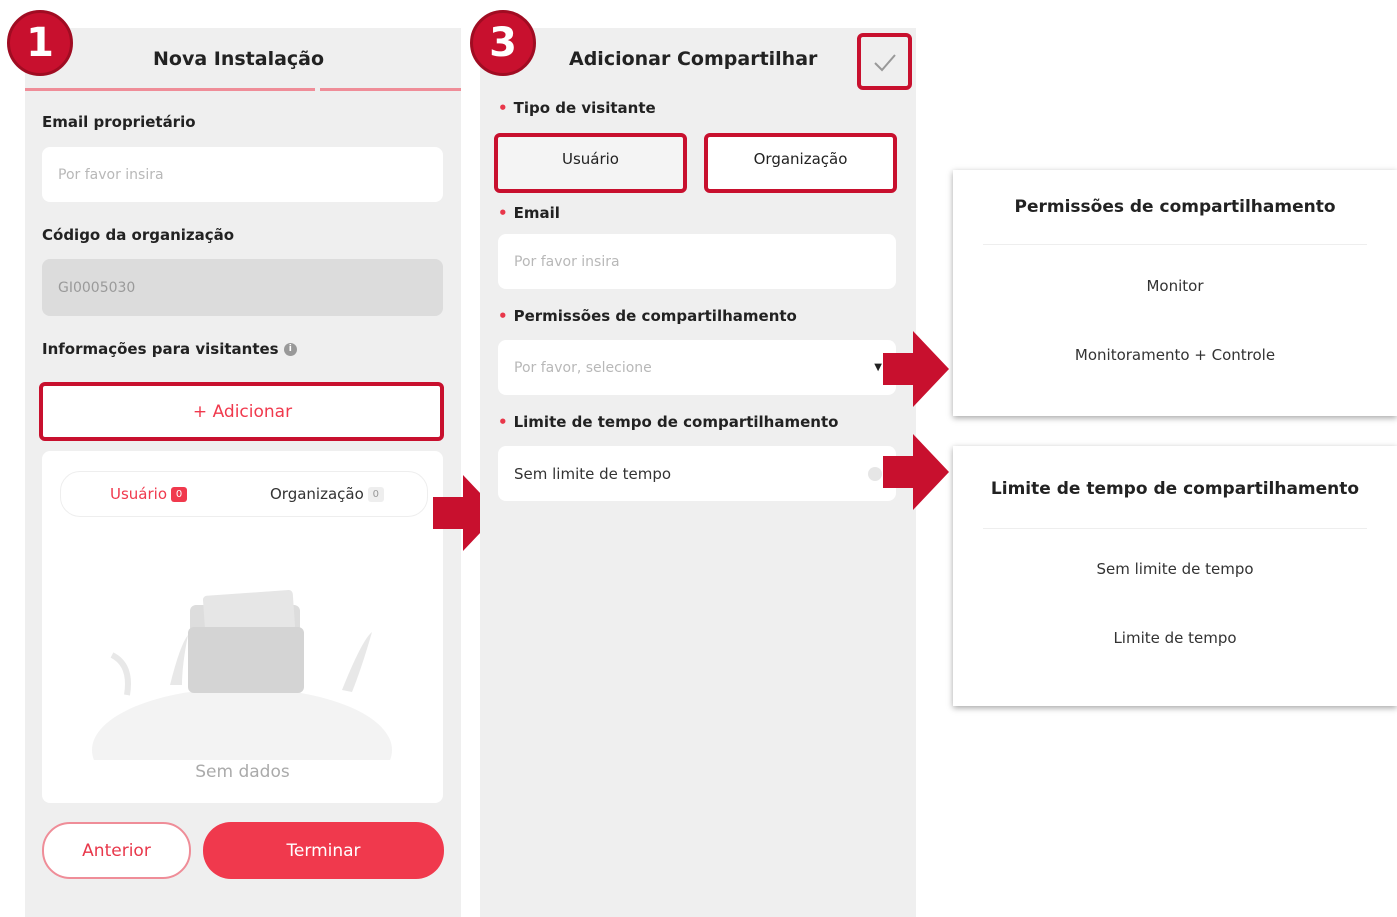 Image resolution: width=1397 pixels, height=917 pixels. I want to click on step-number: 3, so click(503, 43).